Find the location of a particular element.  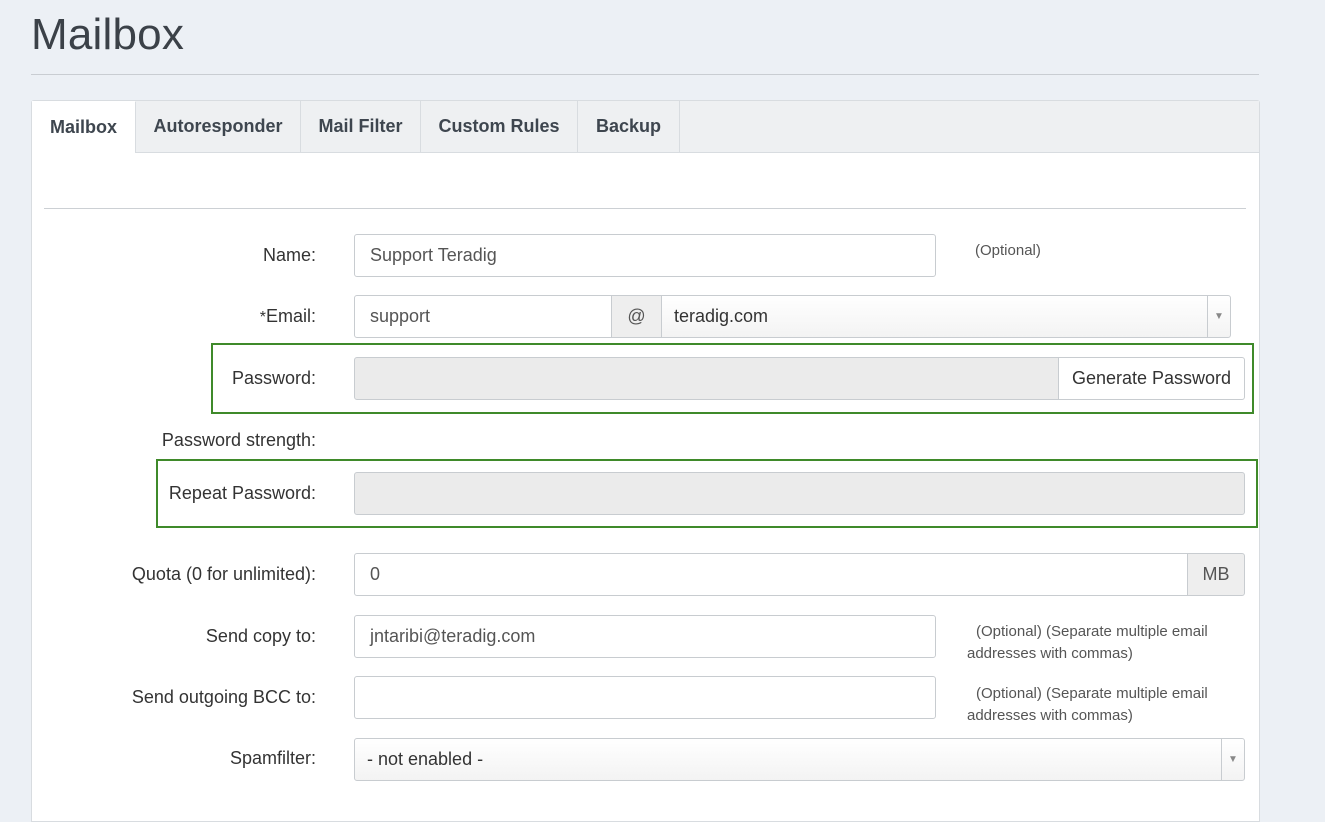

email-domain-value: teradig.com is located at coordinates (721, 316).